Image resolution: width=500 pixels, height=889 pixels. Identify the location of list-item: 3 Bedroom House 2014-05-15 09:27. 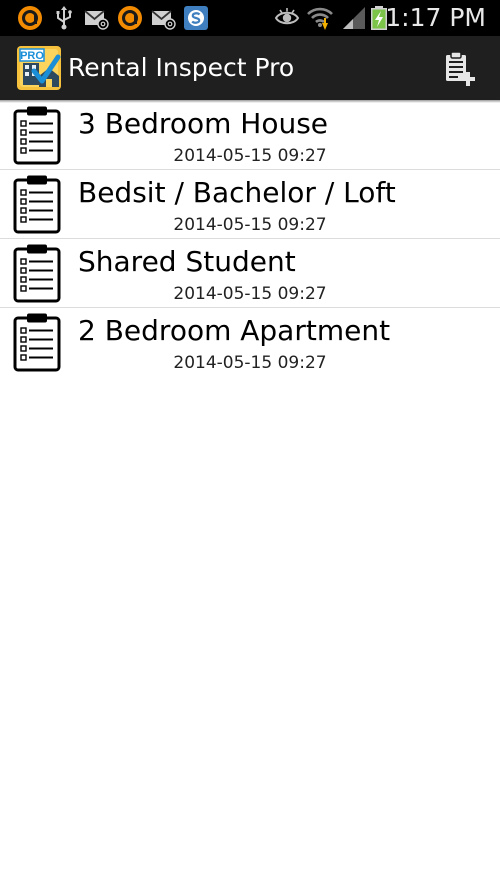
(250, 135).